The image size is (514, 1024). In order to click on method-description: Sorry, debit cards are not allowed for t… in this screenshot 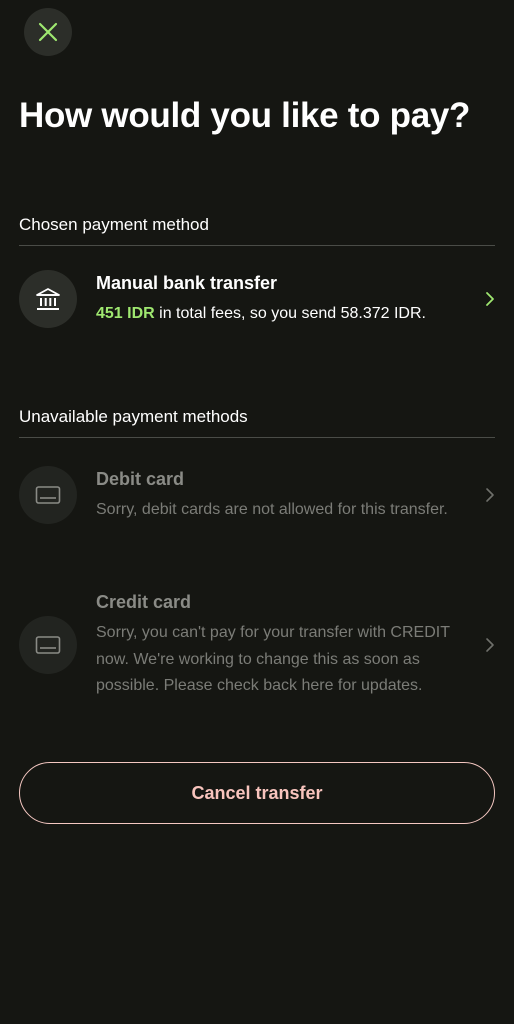, I will do `click(272, 509)`.